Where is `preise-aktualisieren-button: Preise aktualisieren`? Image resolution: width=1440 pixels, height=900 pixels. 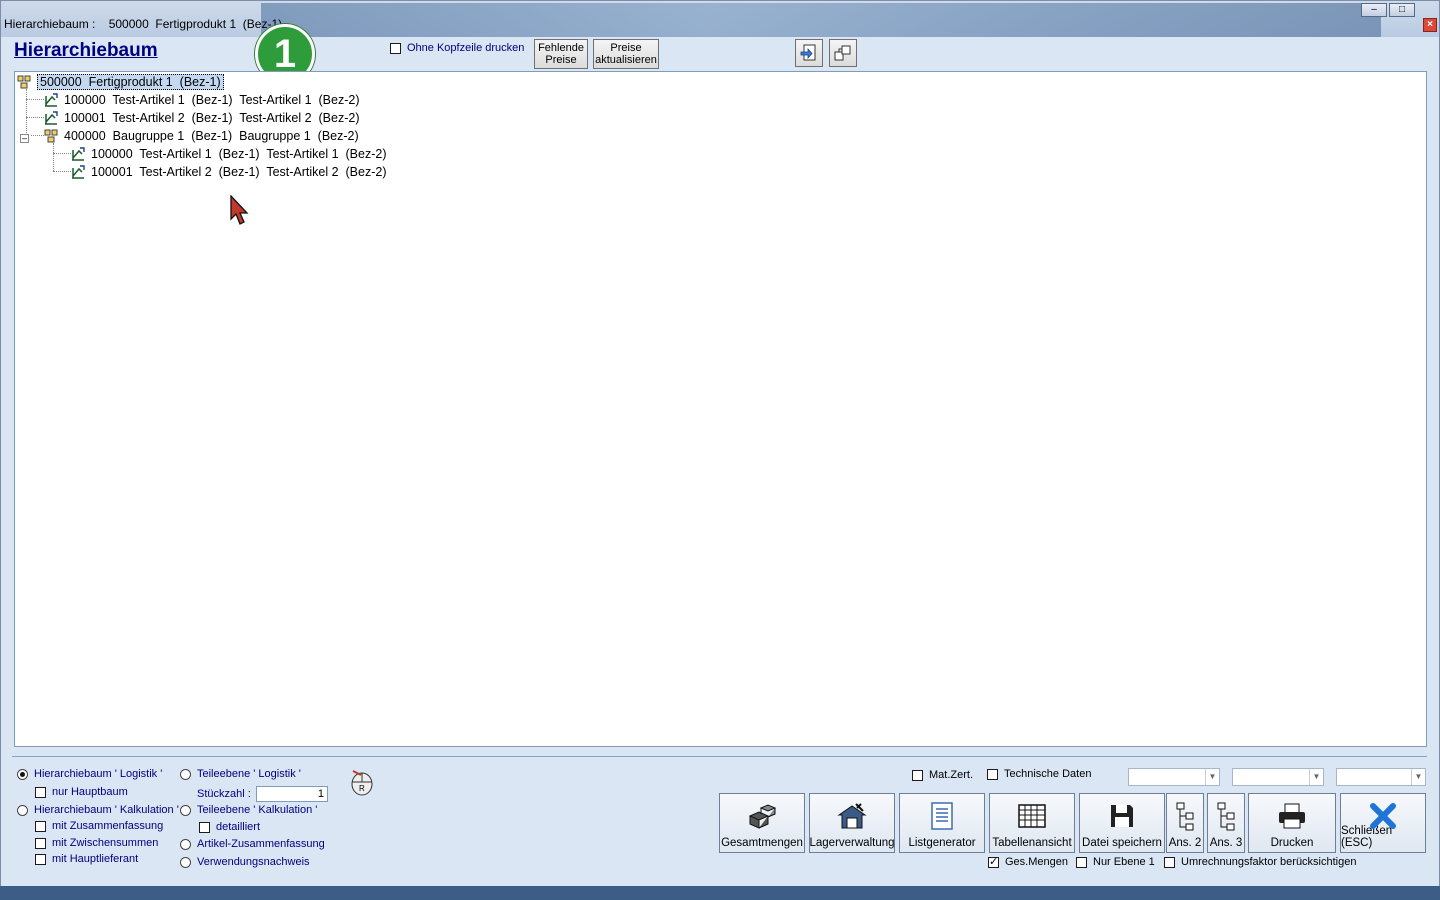
preise-aktualisieren-button: Preise aktualisieren is located at coordinates (626, 54).